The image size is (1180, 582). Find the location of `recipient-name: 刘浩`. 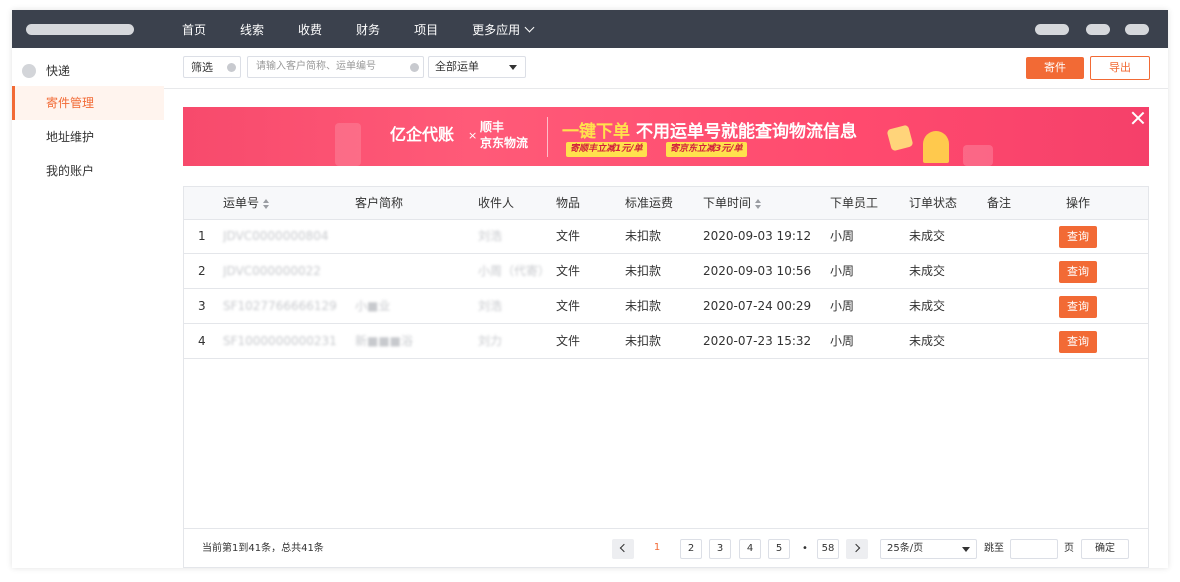

recipient-name: 刘浩 is located at coordinates (490, 306).